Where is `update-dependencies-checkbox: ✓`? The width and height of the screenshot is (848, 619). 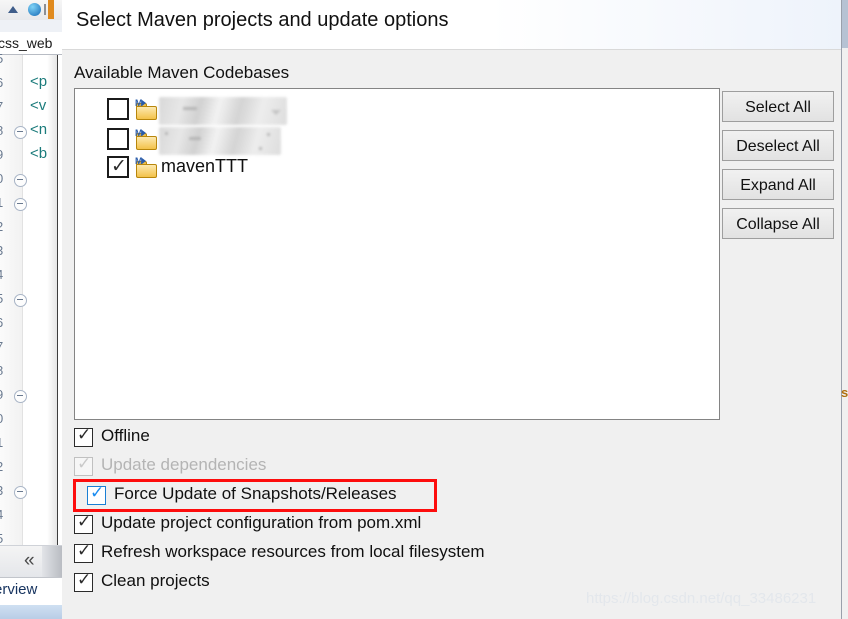
update-dependencies-checkbox: ✓ is located at coordinates (83, 465).